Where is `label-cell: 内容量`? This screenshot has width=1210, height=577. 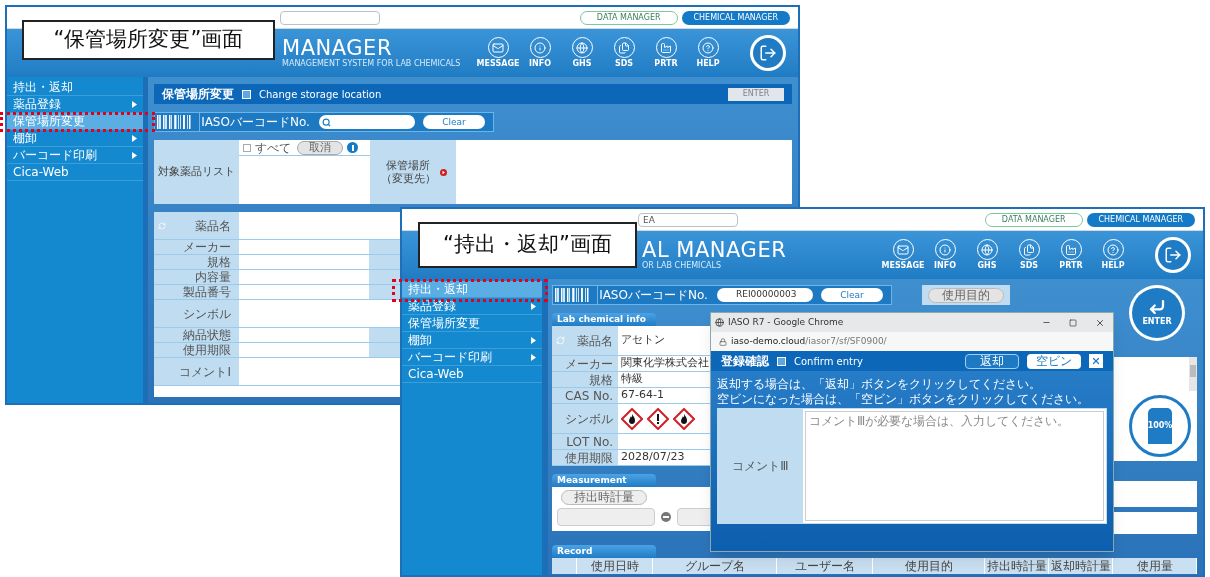
label-cell: 内容量 is located at coordinates (196, 277).